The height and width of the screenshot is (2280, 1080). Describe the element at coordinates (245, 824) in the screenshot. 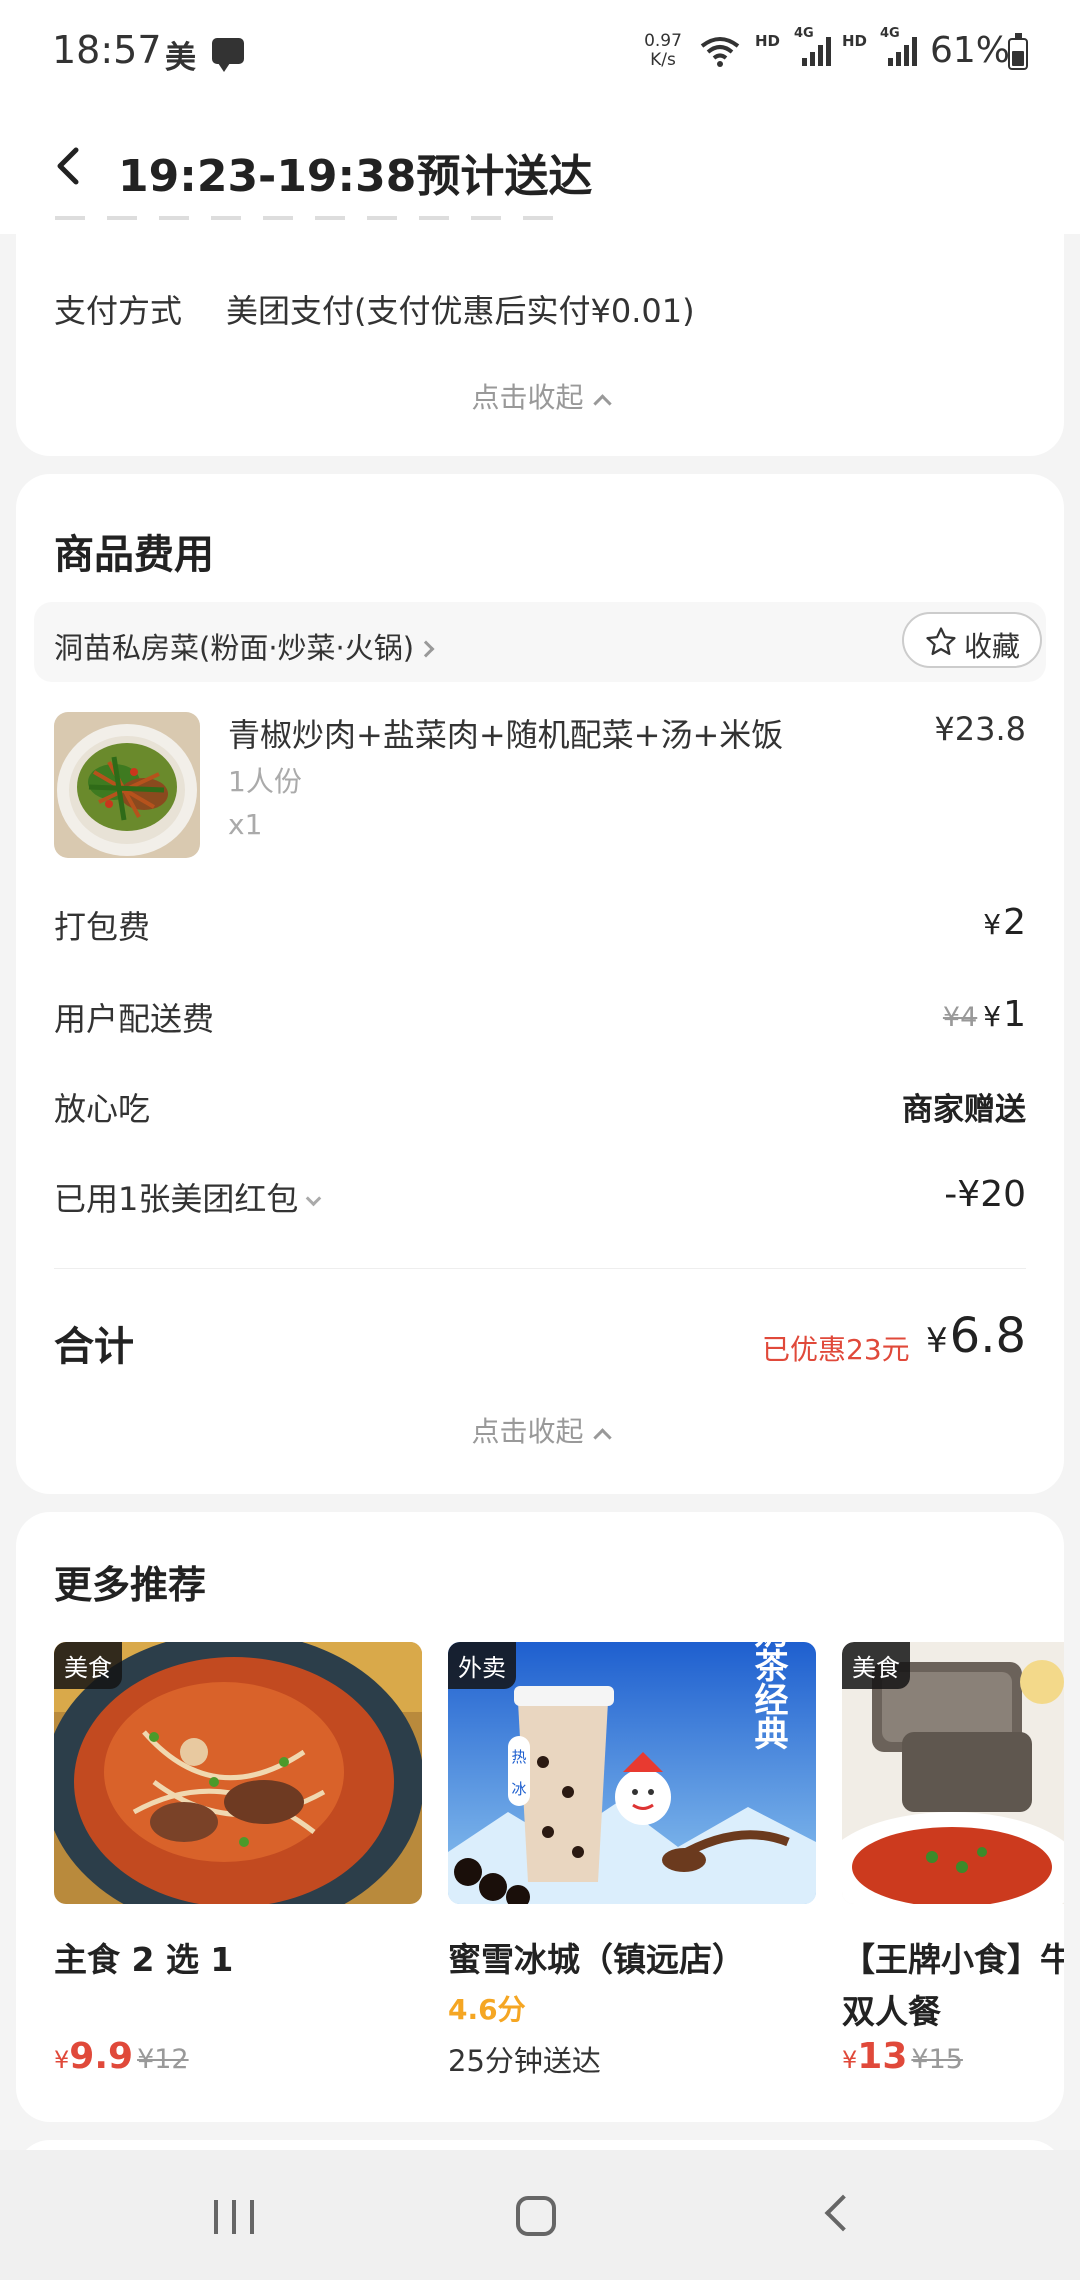

I see `item-quantity: x1` at that location.